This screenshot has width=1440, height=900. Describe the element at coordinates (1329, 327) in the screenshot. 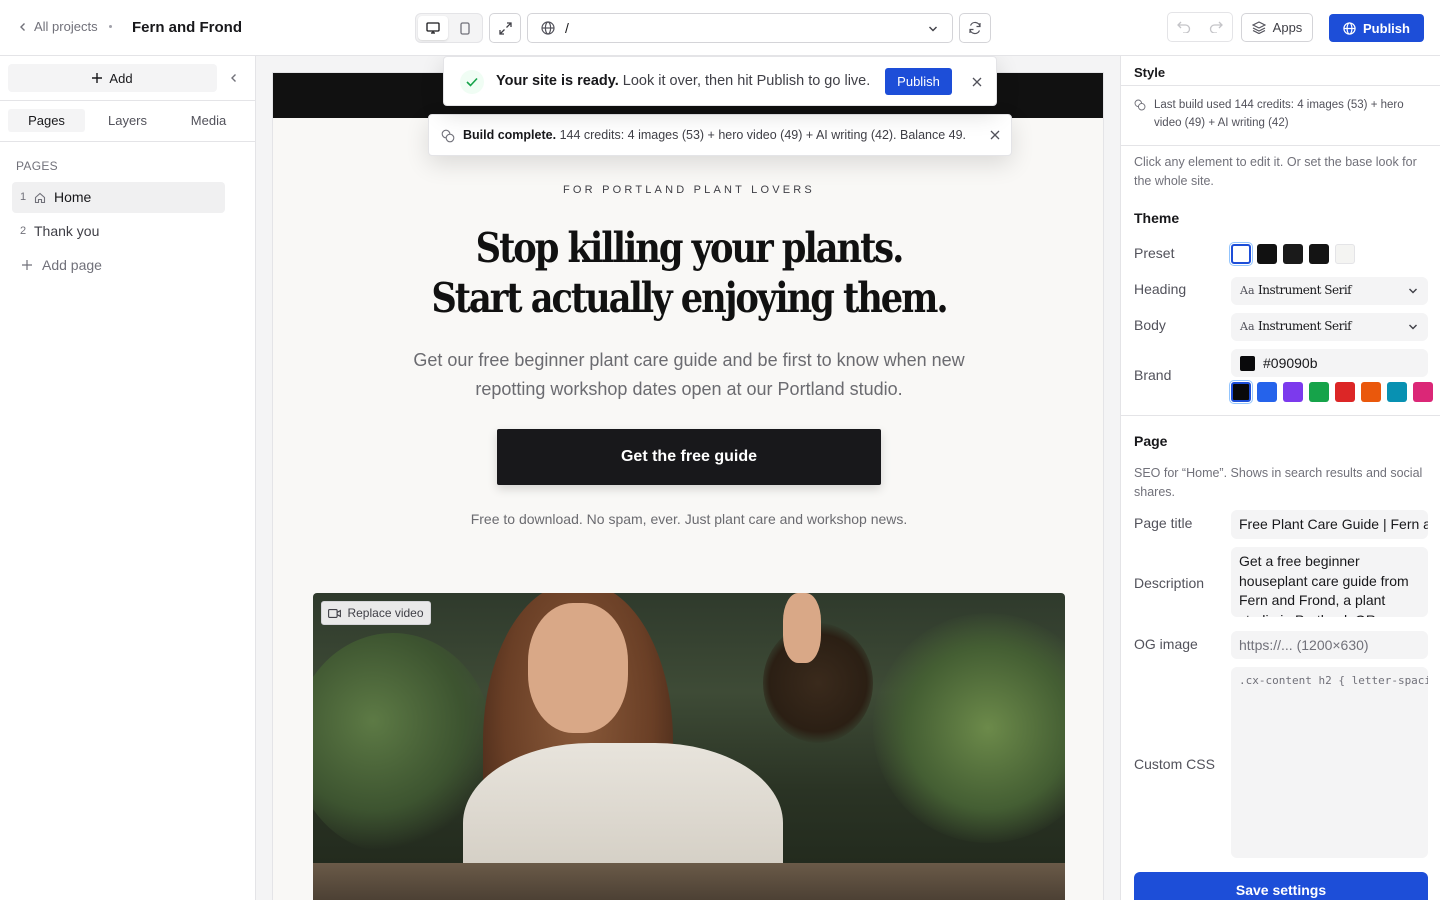

I see `body-font-select: Aa Instrument Serif` at that location.